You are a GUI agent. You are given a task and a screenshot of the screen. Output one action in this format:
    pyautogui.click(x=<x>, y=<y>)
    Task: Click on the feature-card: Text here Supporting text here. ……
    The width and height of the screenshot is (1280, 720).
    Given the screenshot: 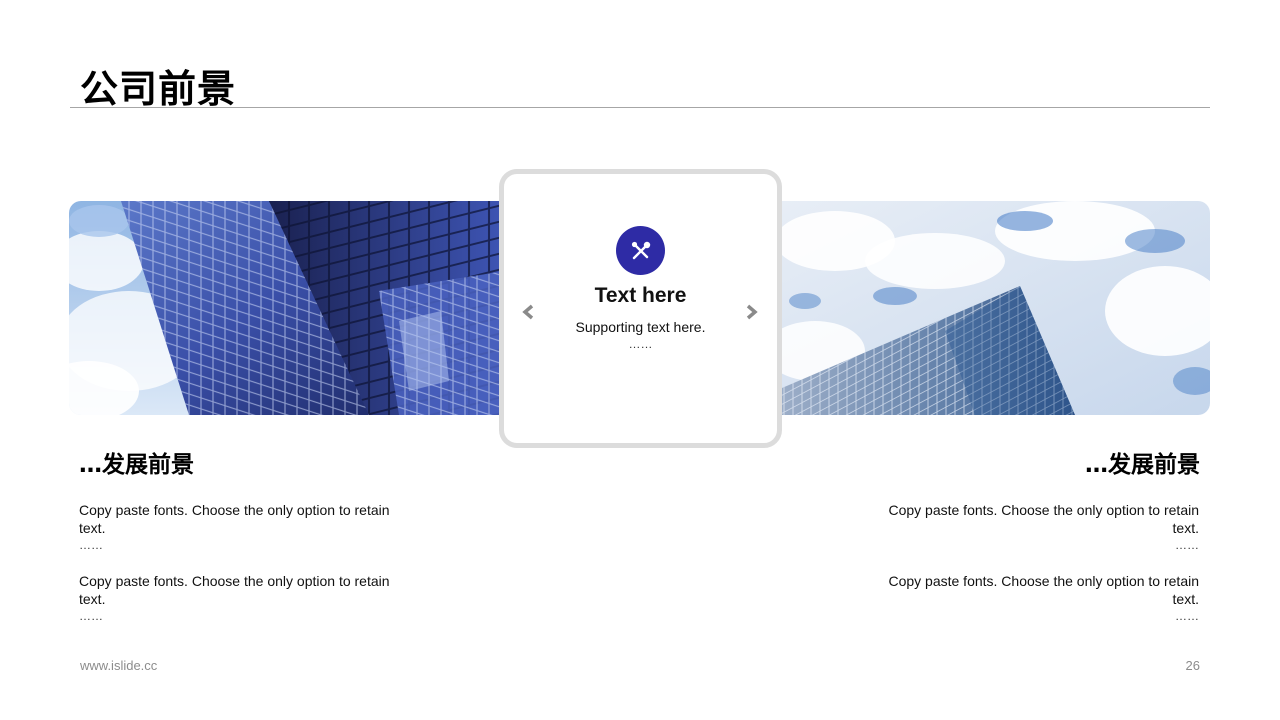 What is the action you would take?
    pyautogui.click(x=640, y=308)
    